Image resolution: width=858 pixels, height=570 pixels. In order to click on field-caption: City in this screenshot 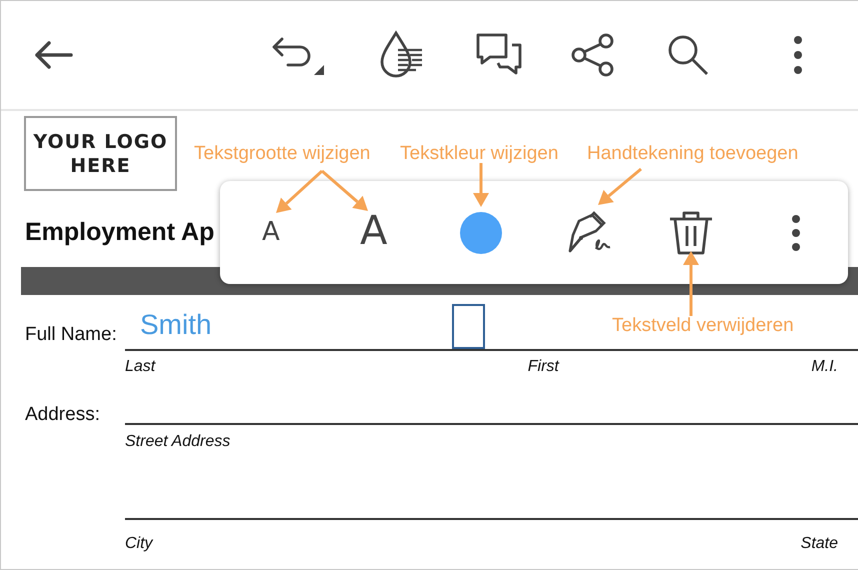, I will do `click(139, 544)`.